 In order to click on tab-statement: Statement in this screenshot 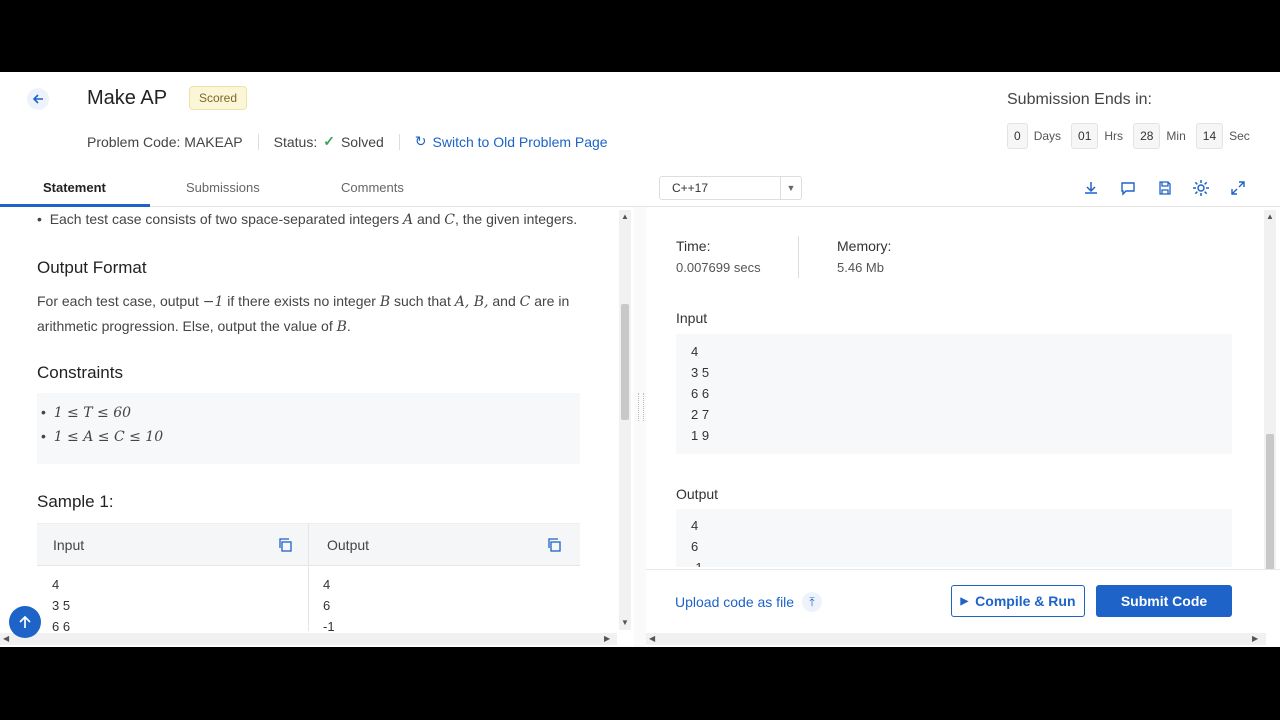, I will do `click(74, 187)`.